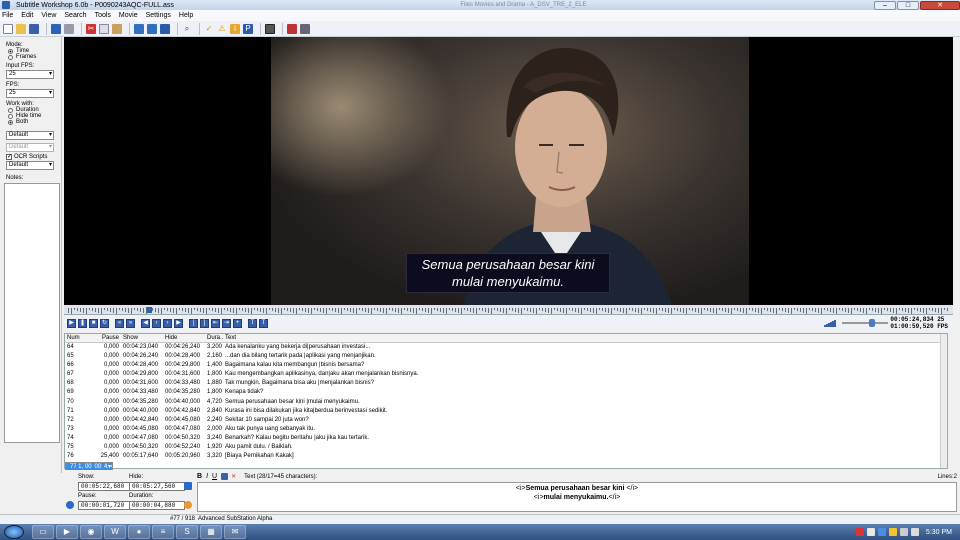  Describe the element at coordinates (81, 338) in the screenshot. I see `header-num: Num` at that location.